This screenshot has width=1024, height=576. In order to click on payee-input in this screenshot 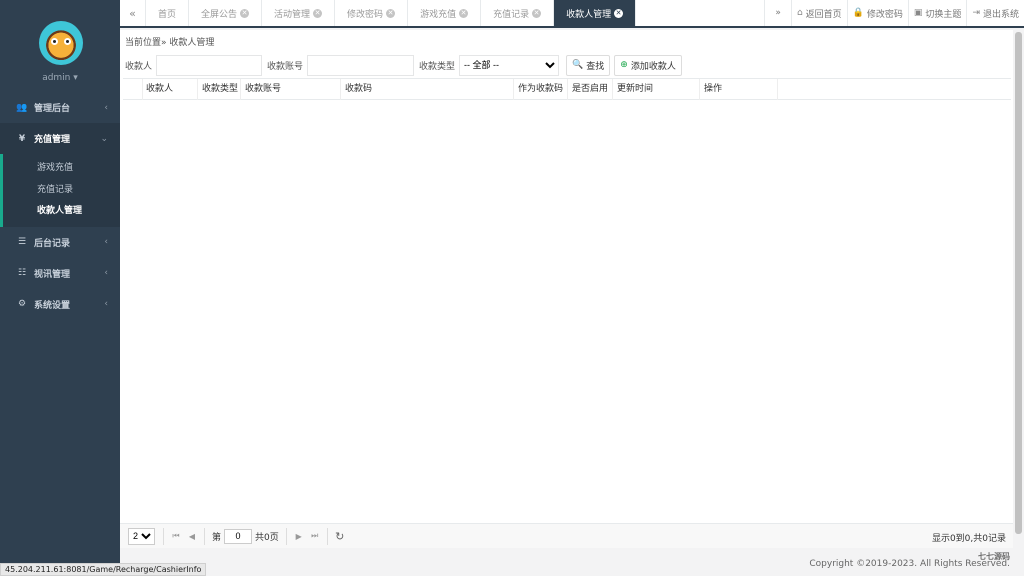, I will do `click(209, 65)`.